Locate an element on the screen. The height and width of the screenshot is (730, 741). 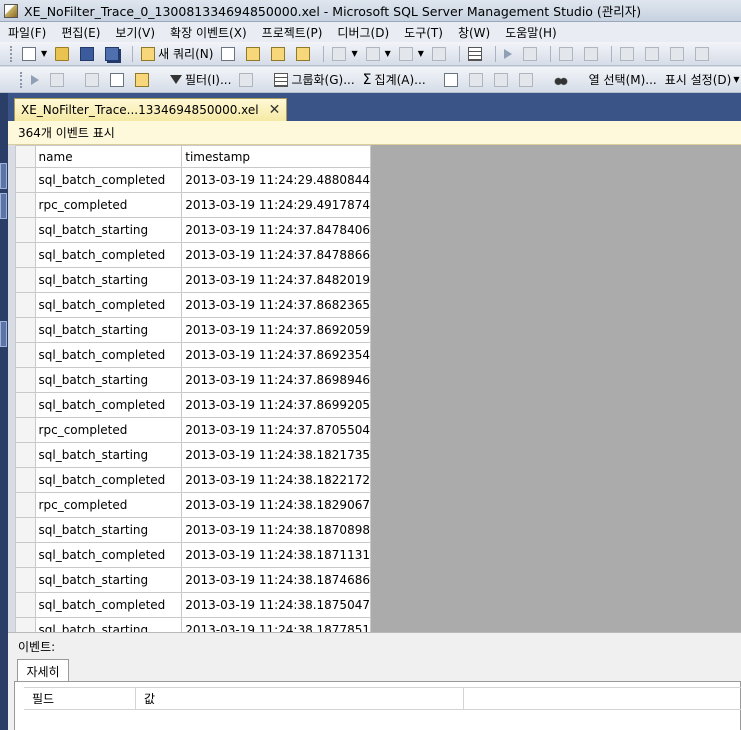
dmx-query-button is located at coordinates (279, 54).